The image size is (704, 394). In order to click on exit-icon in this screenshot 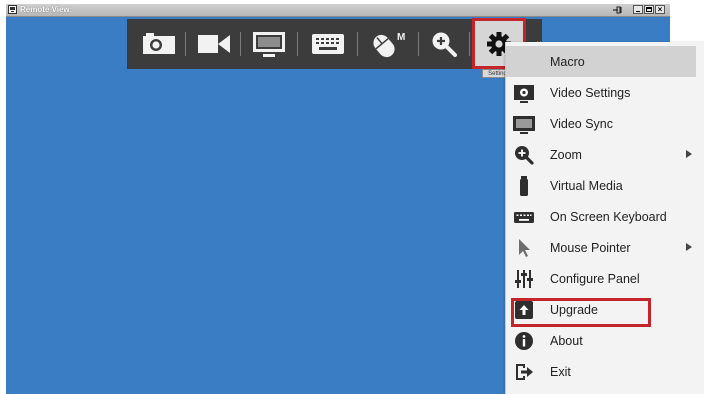, I will do `click(524, 372)`.